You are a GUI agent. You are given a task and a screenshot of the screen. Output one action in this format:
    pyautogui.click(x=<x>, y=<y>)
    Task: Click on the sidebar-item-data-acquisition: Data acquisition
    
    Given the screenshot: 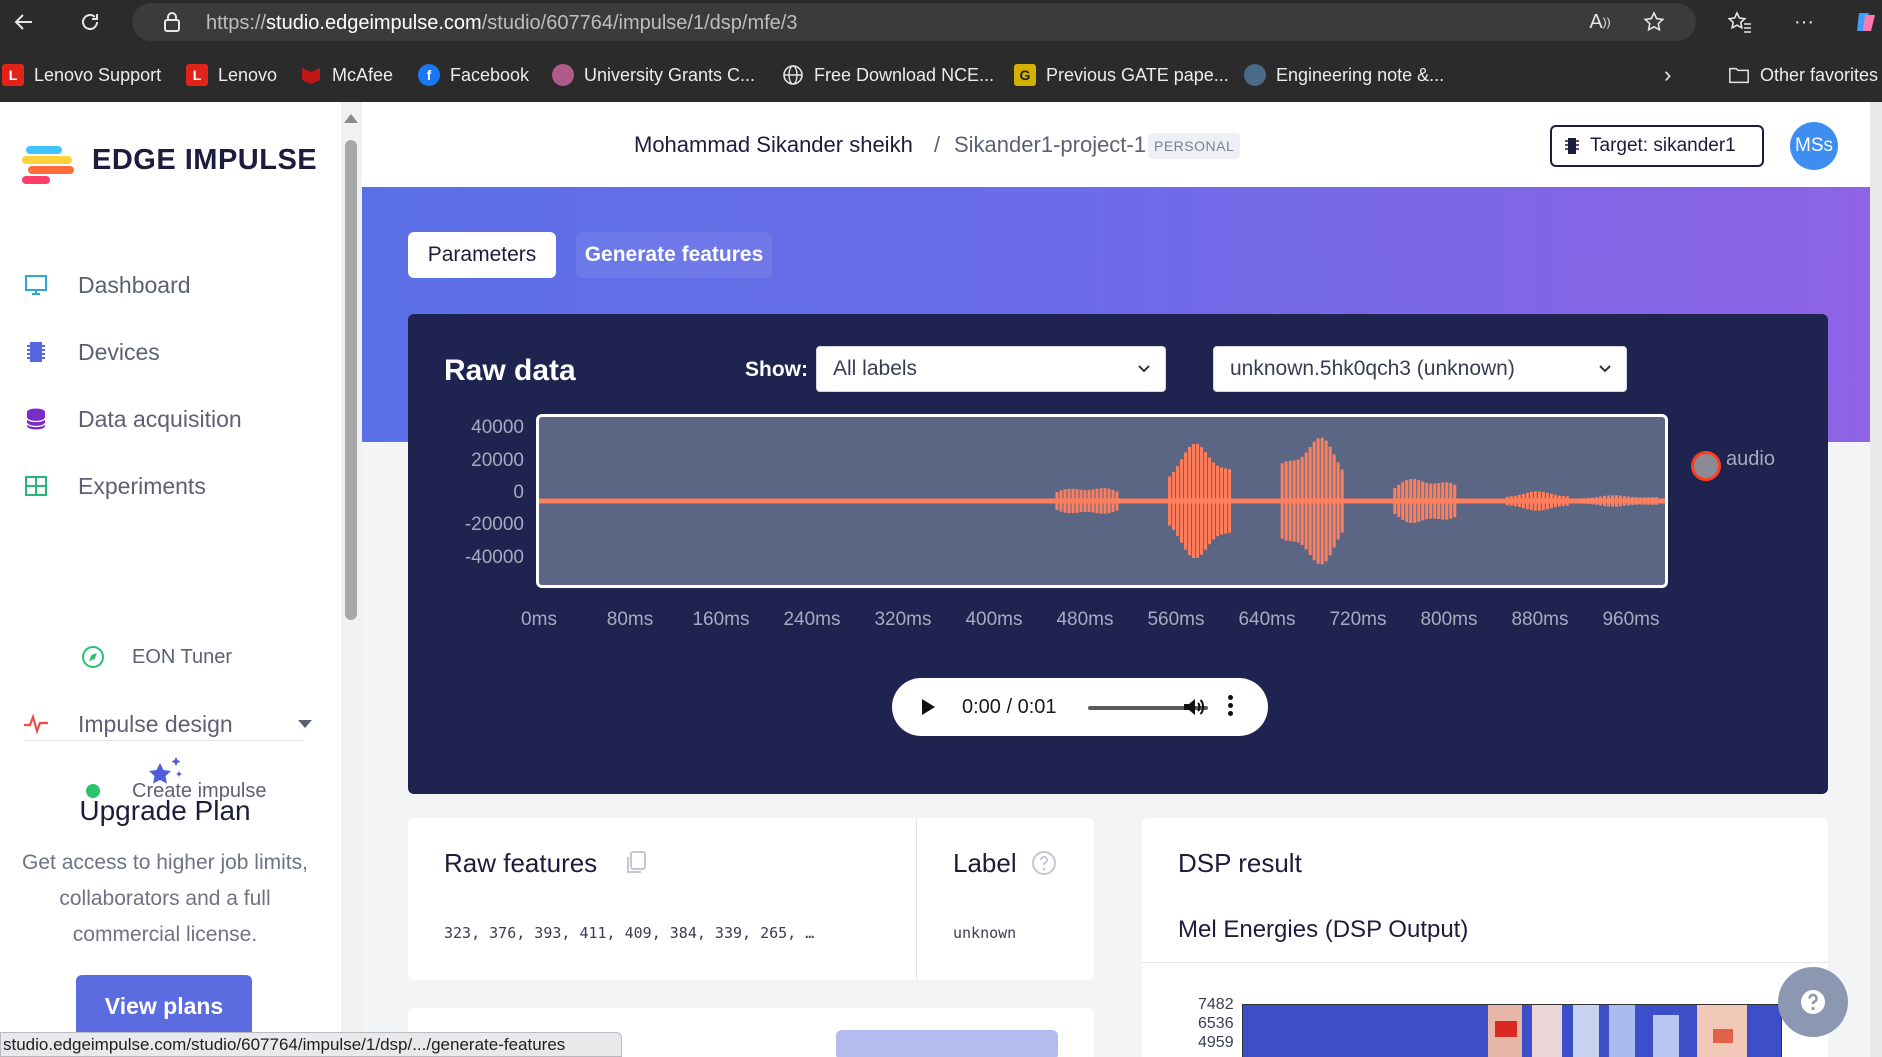 What is the action you would take?
    pyautogui.click(x=172, y=419)
    